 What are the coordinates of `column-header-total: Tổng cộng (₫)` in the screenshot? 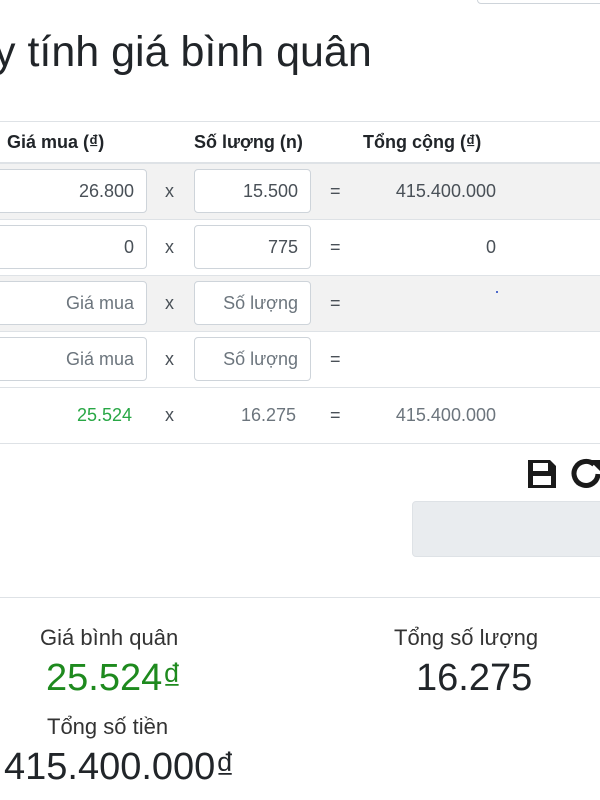 It's located at (422, 142).